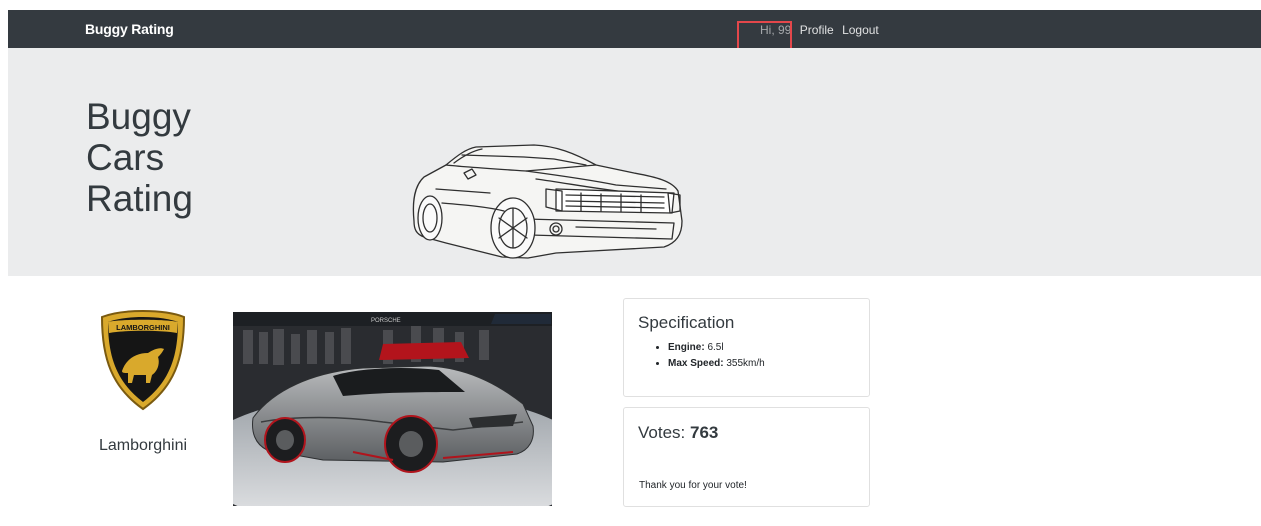  I want to click on logout-link: Logout, so click(860, 30).